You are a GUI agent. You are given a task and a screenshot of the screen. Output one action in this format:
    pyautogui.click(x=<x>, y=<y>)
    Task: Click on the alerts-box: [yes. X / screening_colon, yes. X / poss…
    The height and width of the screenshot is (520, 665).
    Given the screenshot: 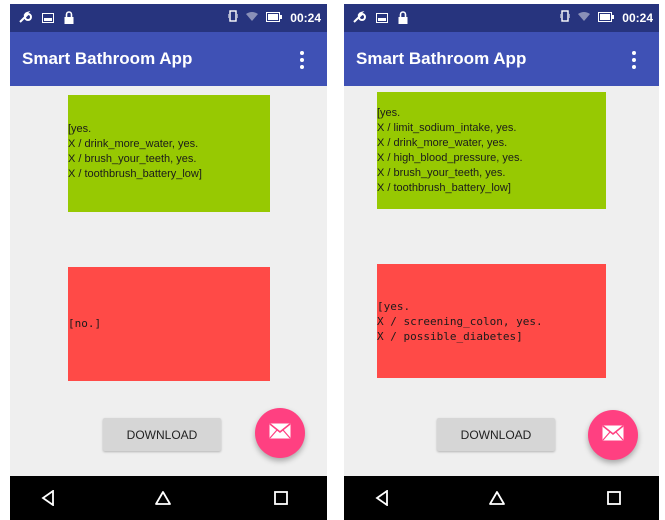 What is the action you would take?
    pyautogui.click(x=491, y=321)
    